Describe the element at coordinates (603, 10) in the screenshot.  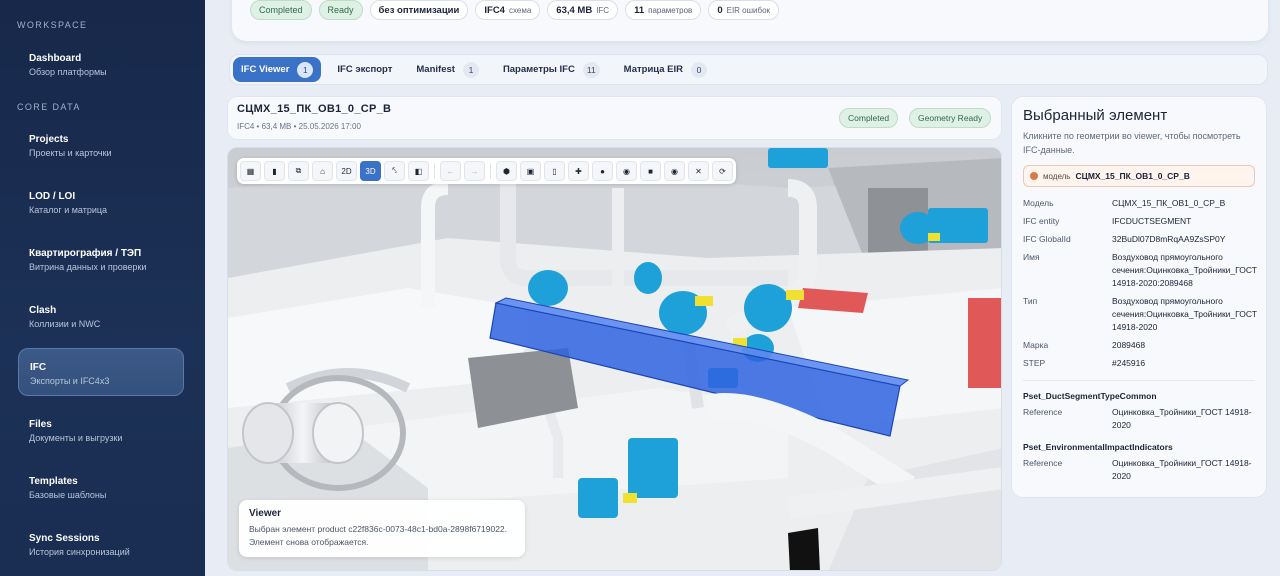
I see `size-label: IFC` at that location.